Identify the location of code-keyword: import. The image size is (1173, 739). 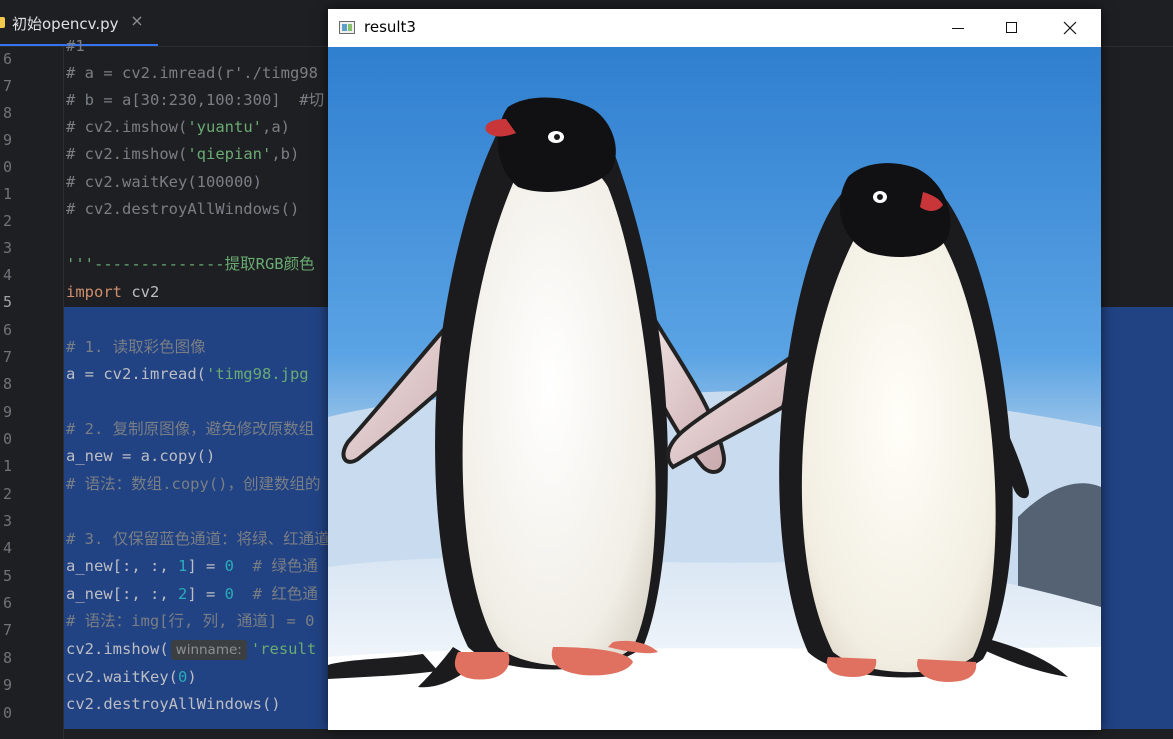
(94, 292).